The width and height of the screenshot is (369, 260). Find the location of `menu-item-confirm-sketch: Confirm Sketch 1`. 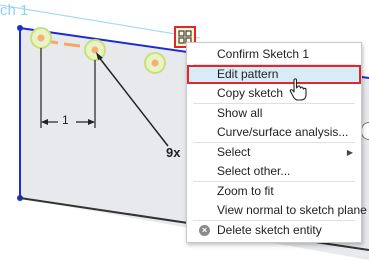

menu-item-confirm-sketch: Confirm Sketch 1 is located at coordinates (274, 54).